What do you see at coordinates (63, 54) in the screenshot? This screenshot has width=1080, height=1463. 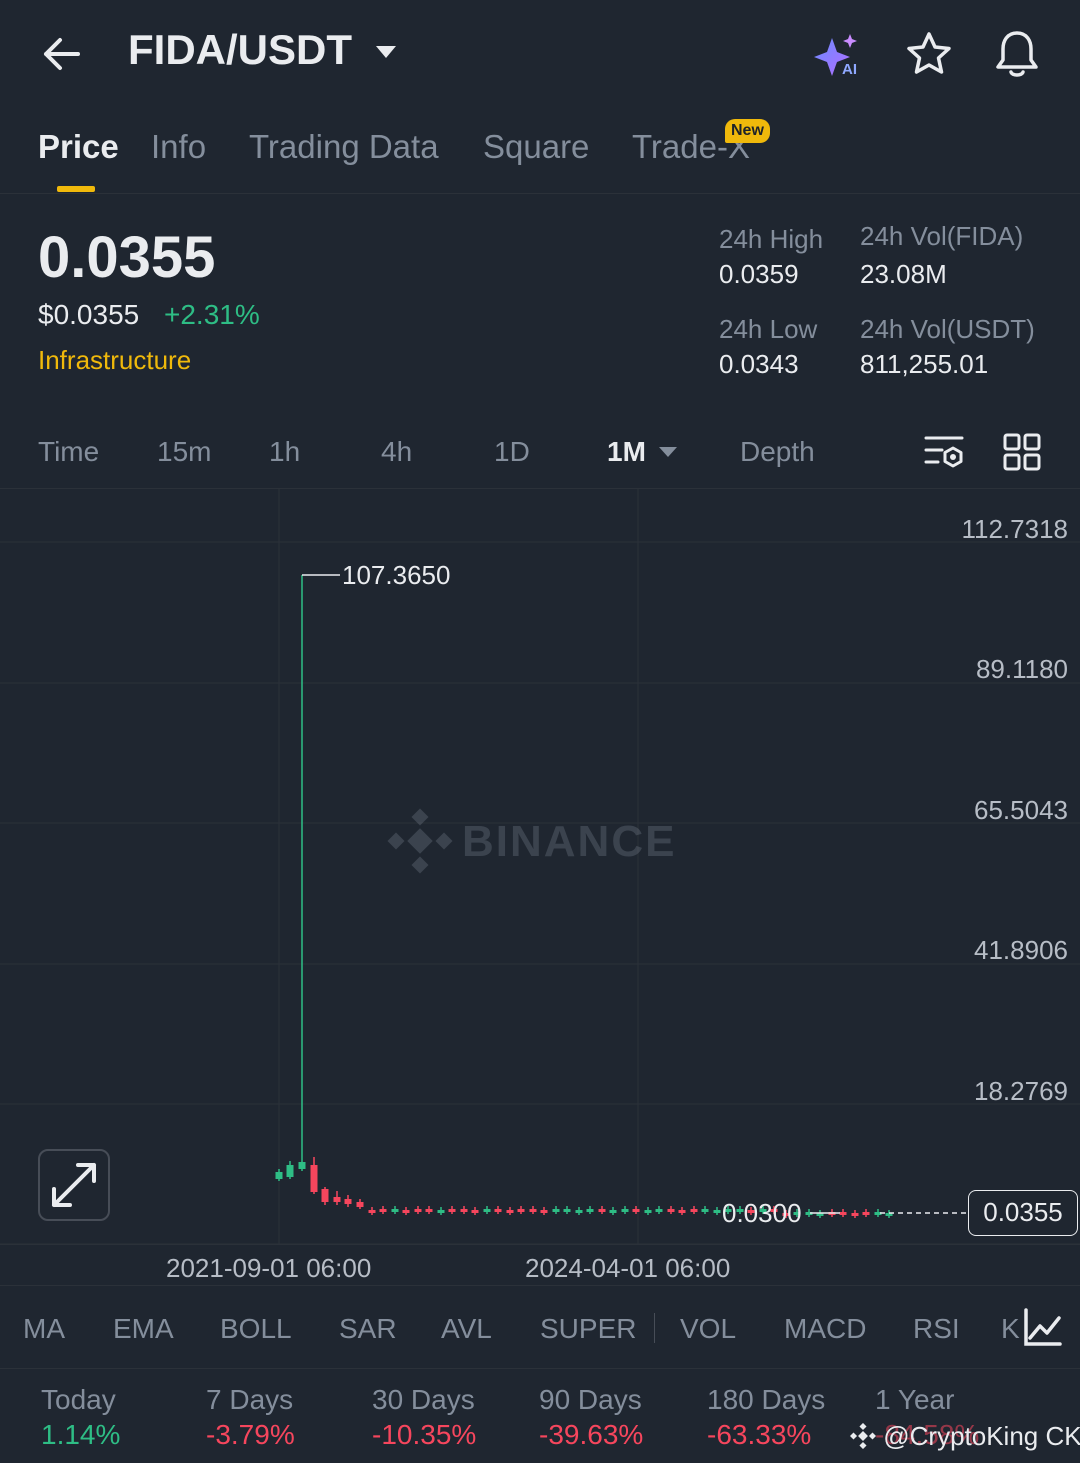 I see `back-arrow-icon` at bounding box center [63, 54].